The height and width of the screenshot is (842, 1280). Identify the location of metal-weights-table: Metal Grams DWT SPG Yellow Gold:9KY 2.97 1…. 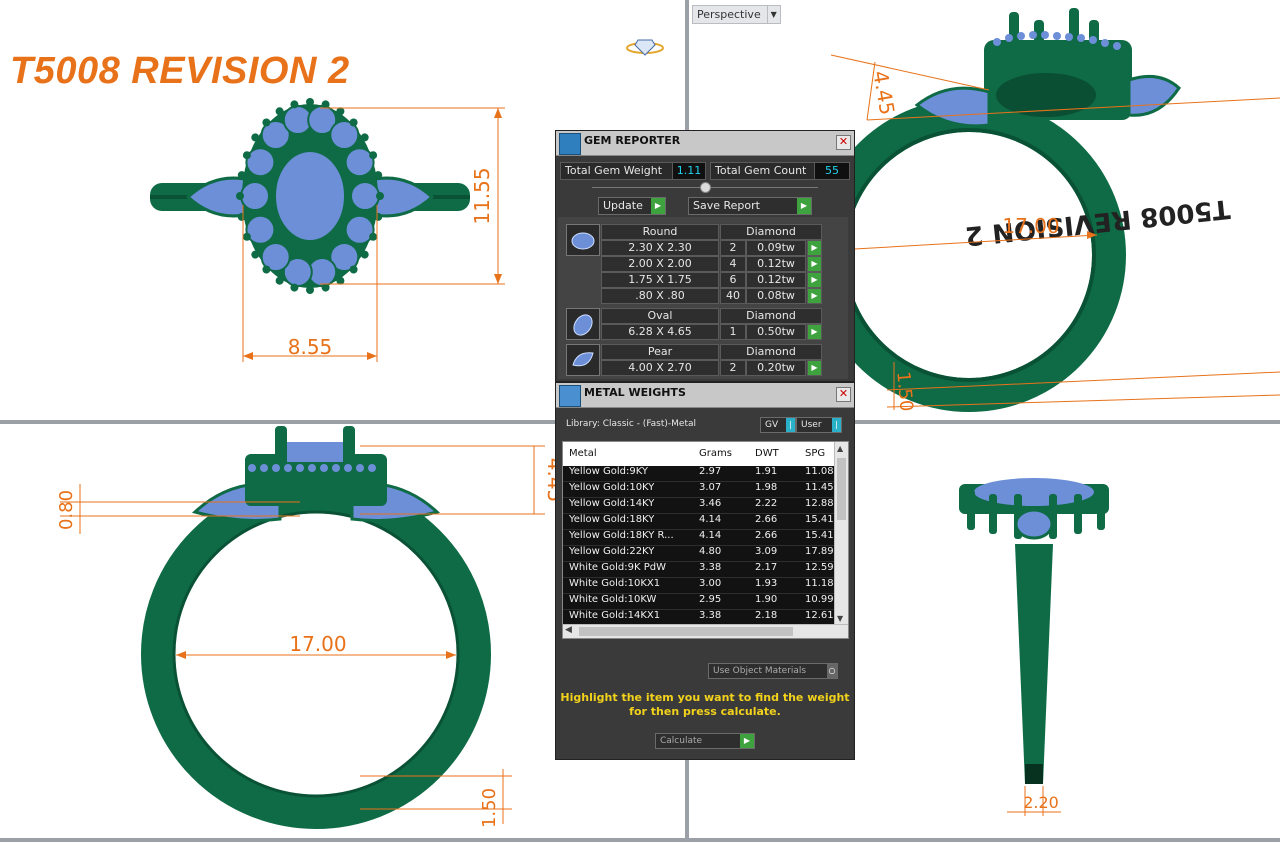
(705, 540).